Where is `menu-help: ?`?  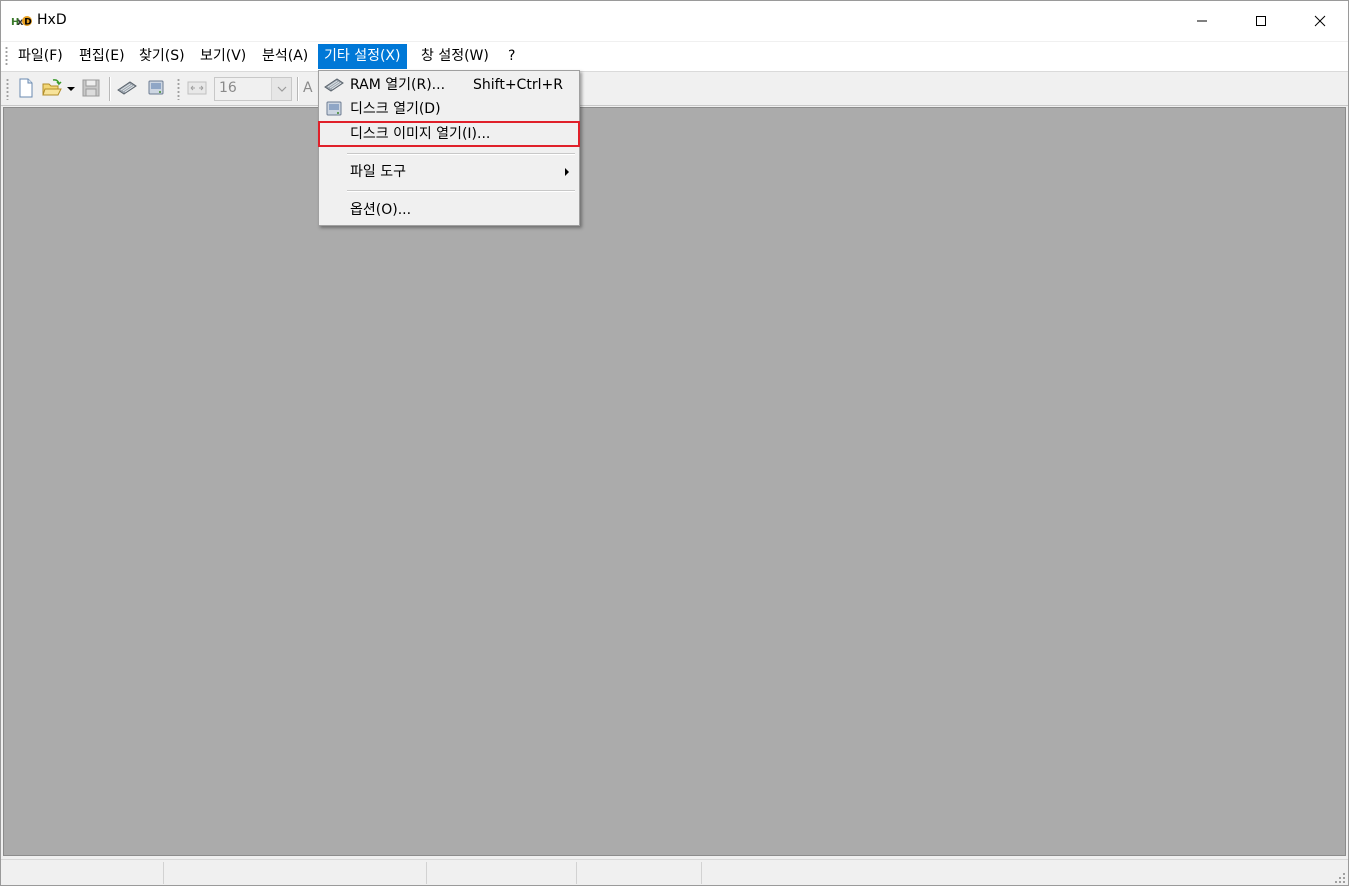
menu-help: ? is located at coordinates (511, 56).